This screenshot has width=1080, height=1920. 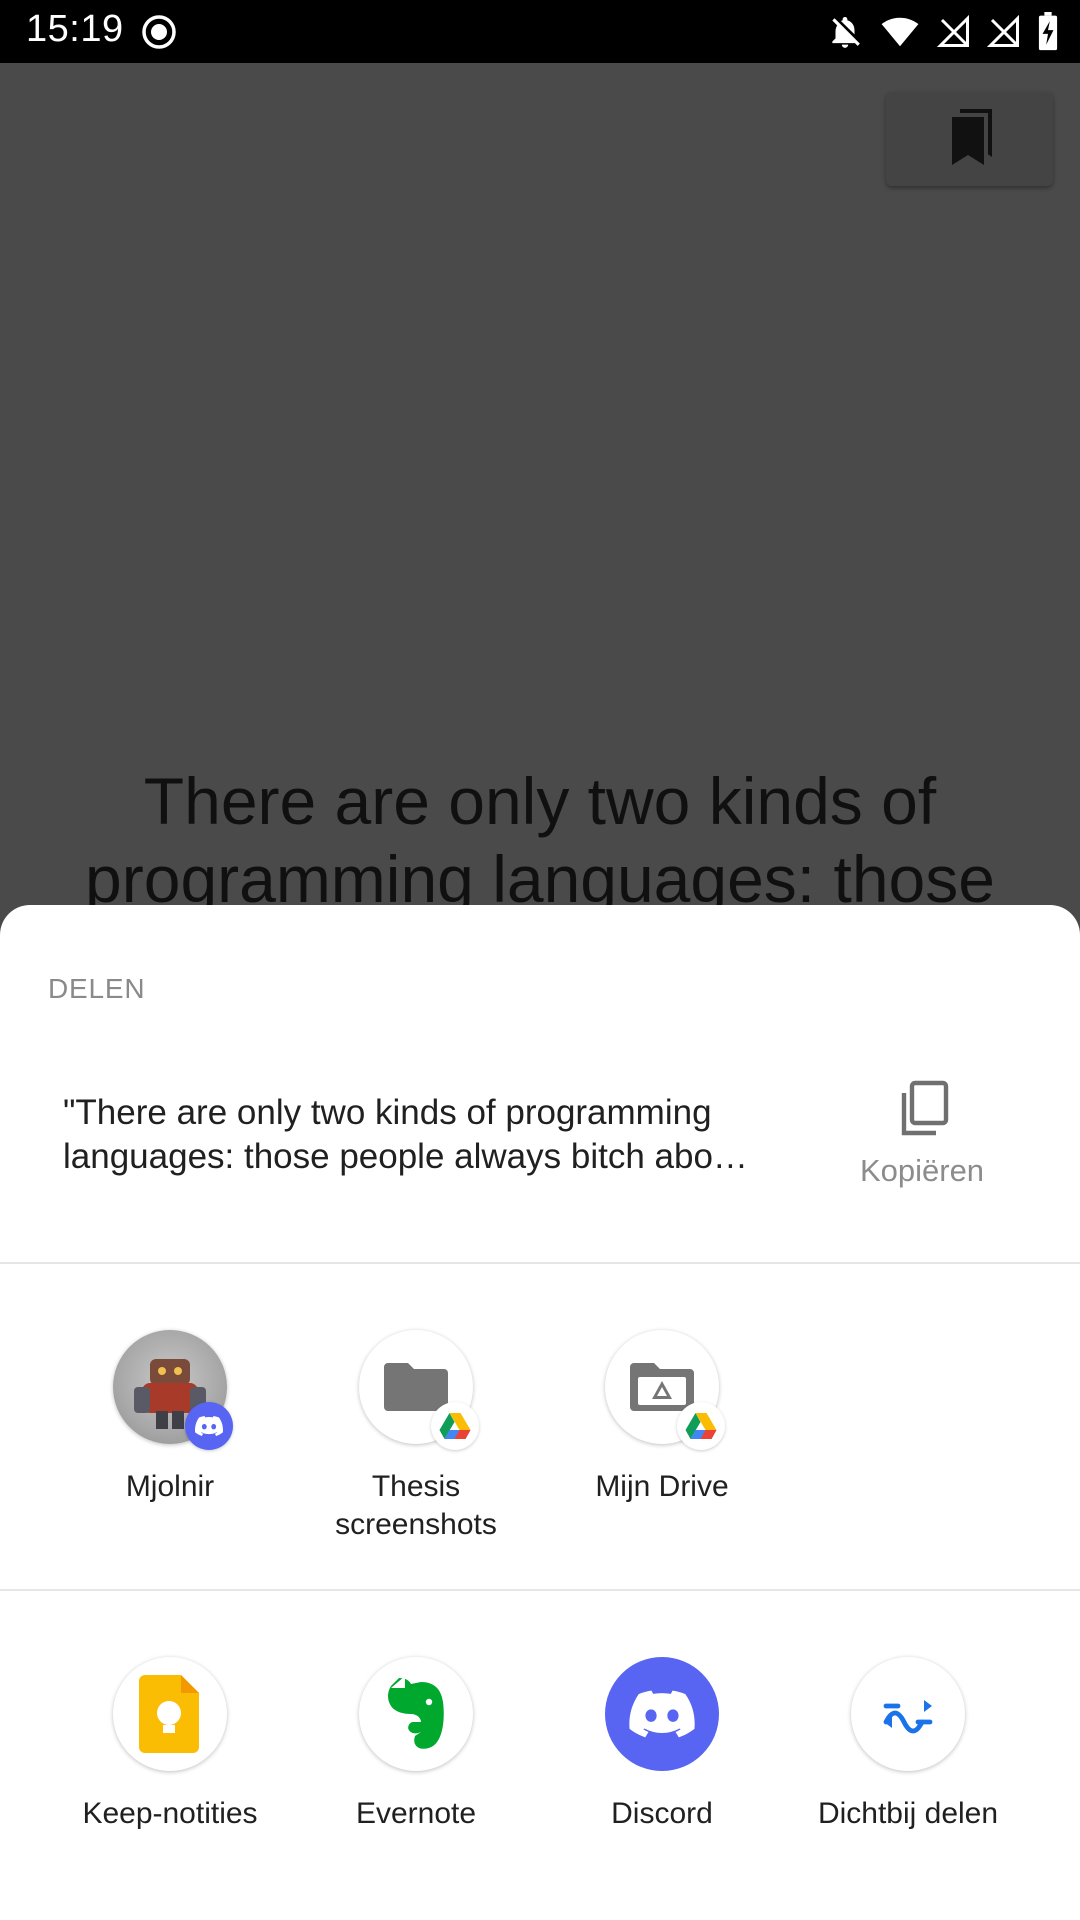 What do you see at coordinates (173, 1390) in the screenshot?
I see `avatar` at bounding box center [173, 1390].